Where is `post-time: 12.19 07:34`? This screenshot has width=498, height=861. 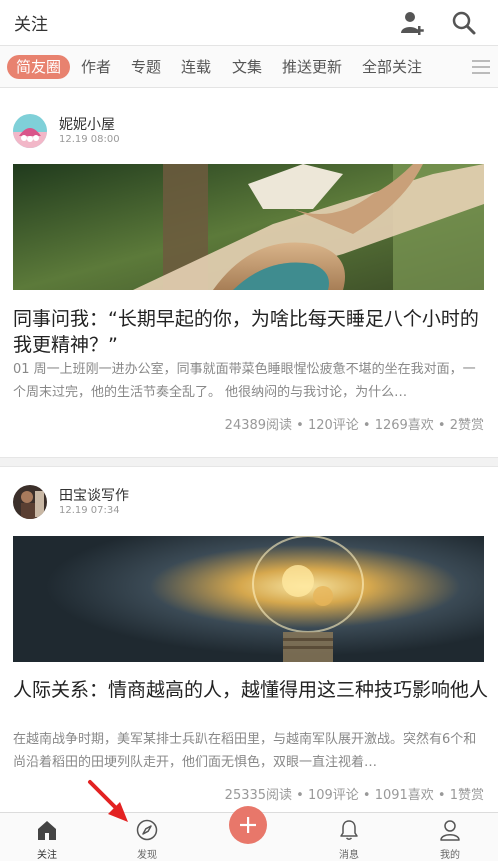 post-time: 12.19 07:34 is located at coordinates (89, 510).